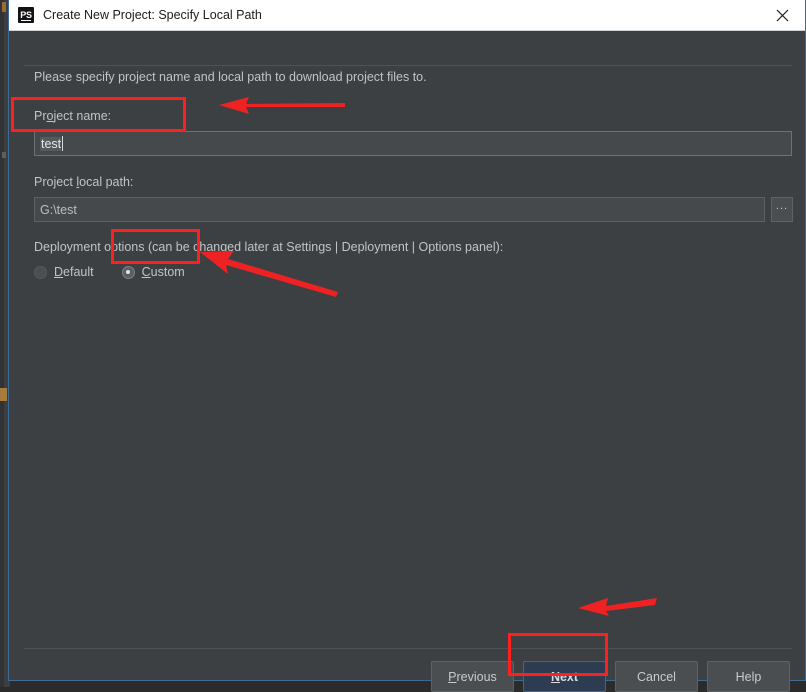 The image size is (806, 692). Describe the element at coordinates (656, 676) in the screenshot. I see `cancel-button: Cancel` at that location.